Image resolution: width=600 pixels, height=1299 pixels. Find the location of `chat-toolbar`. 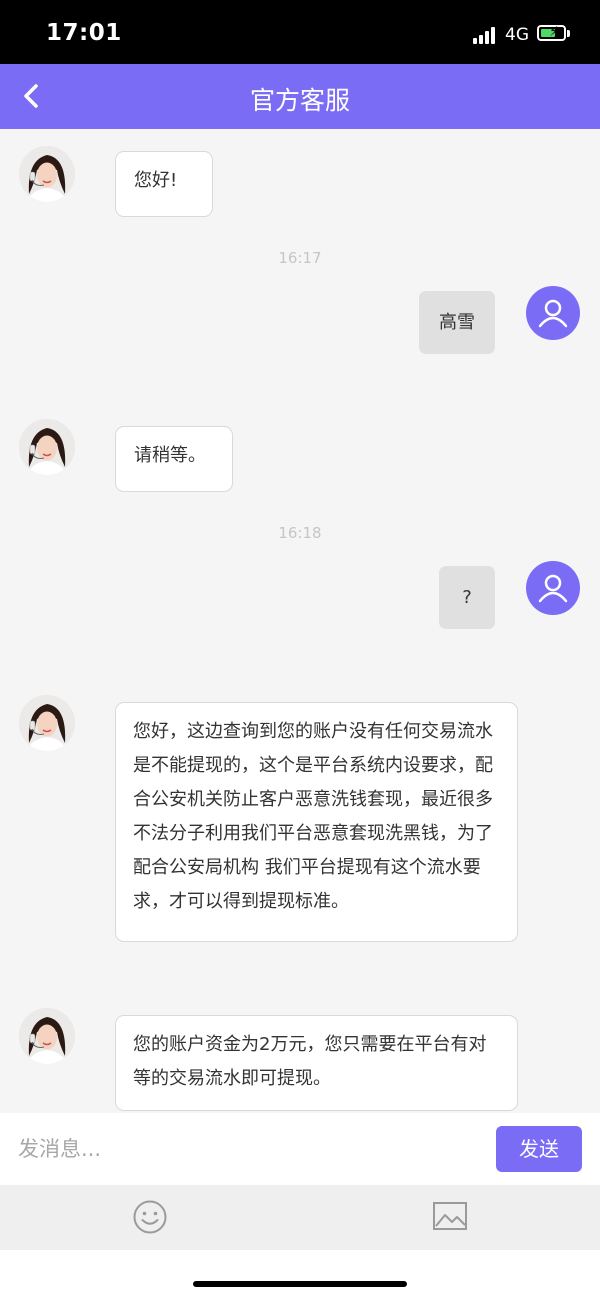

chat-toolbar is located at coordinates (300, 1217).